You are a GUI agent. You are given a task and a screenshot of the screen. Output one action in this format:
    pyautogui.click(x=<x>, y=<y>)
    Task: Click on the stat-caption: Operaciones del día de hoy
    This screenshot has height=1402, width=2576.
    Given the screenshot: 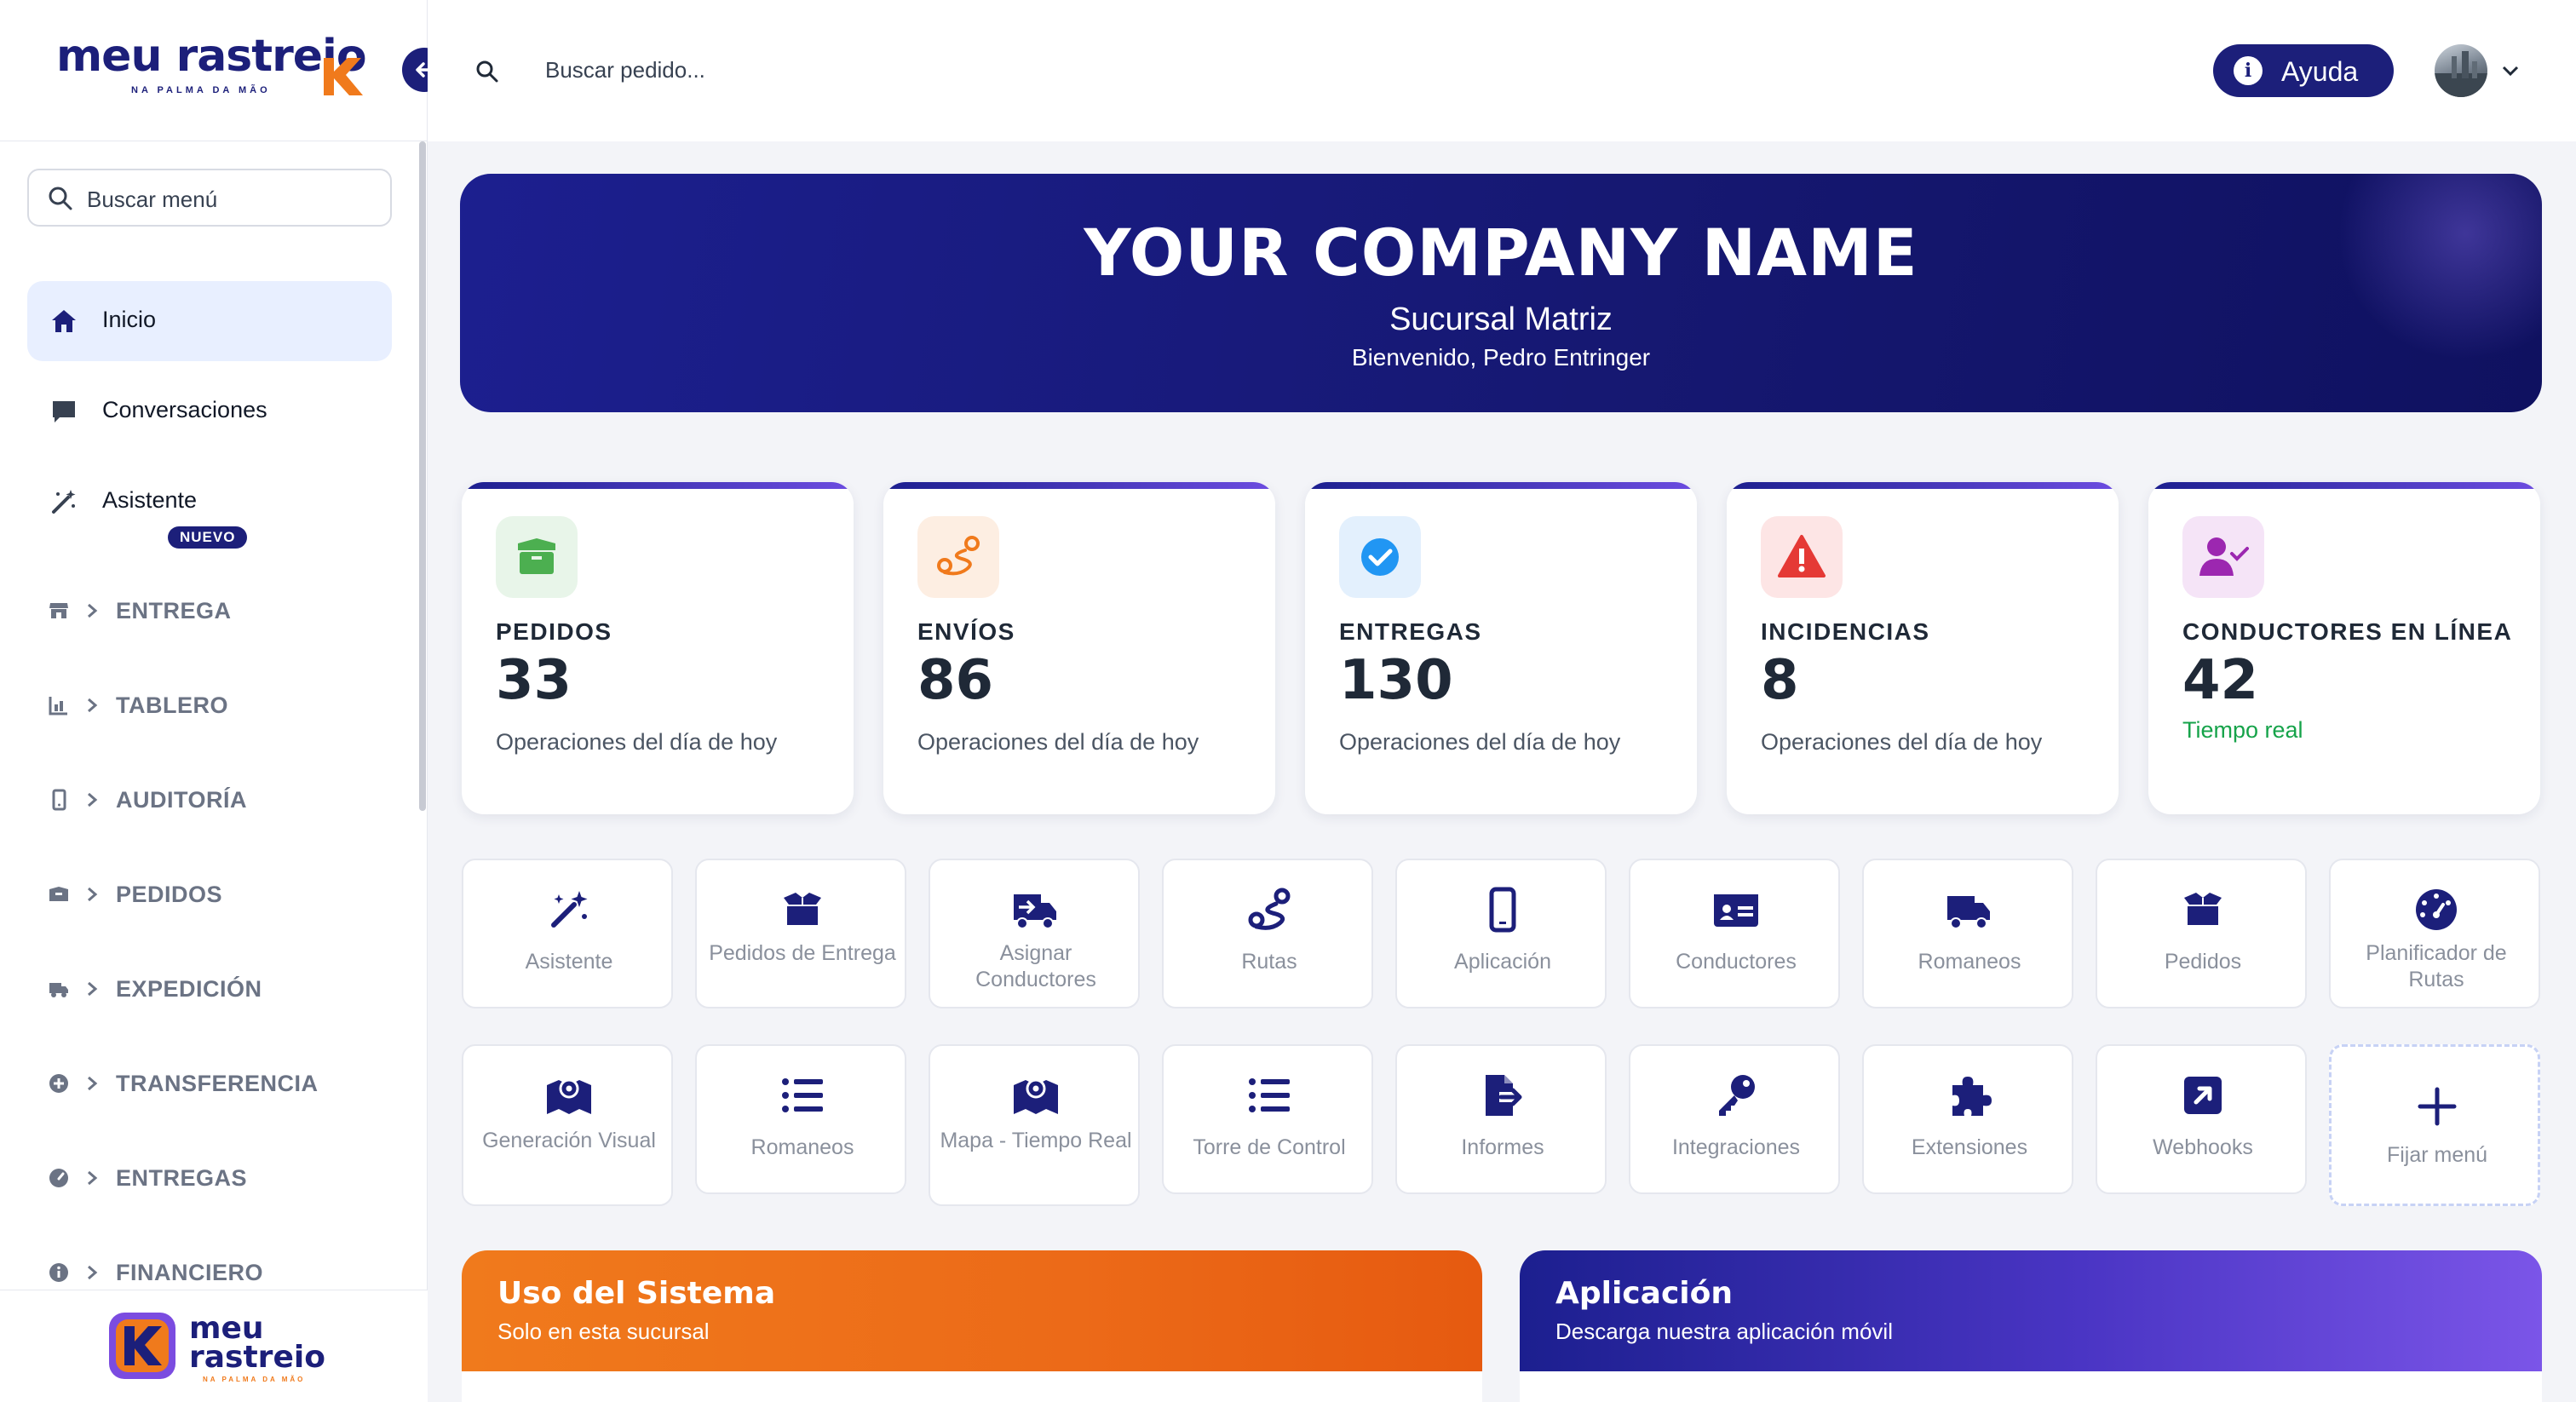 What is the action you would take?
    pyautogui.click(x=637, y=742)
    